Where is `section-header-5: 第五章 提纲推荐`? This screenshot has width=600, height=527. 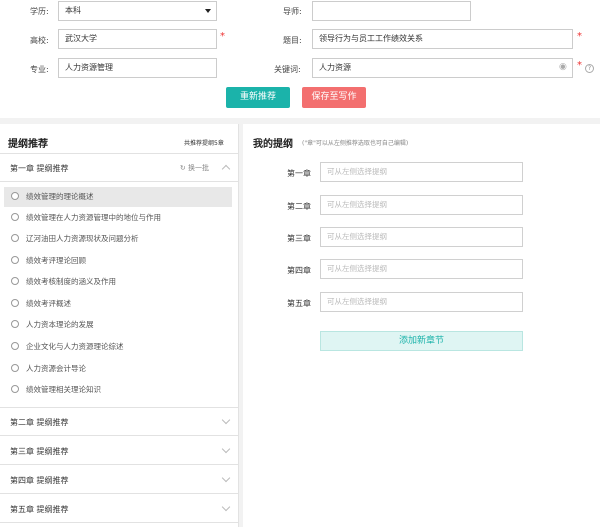 section-header-5: 第五章 提纲推荐 is located at coordinates (119, 509).